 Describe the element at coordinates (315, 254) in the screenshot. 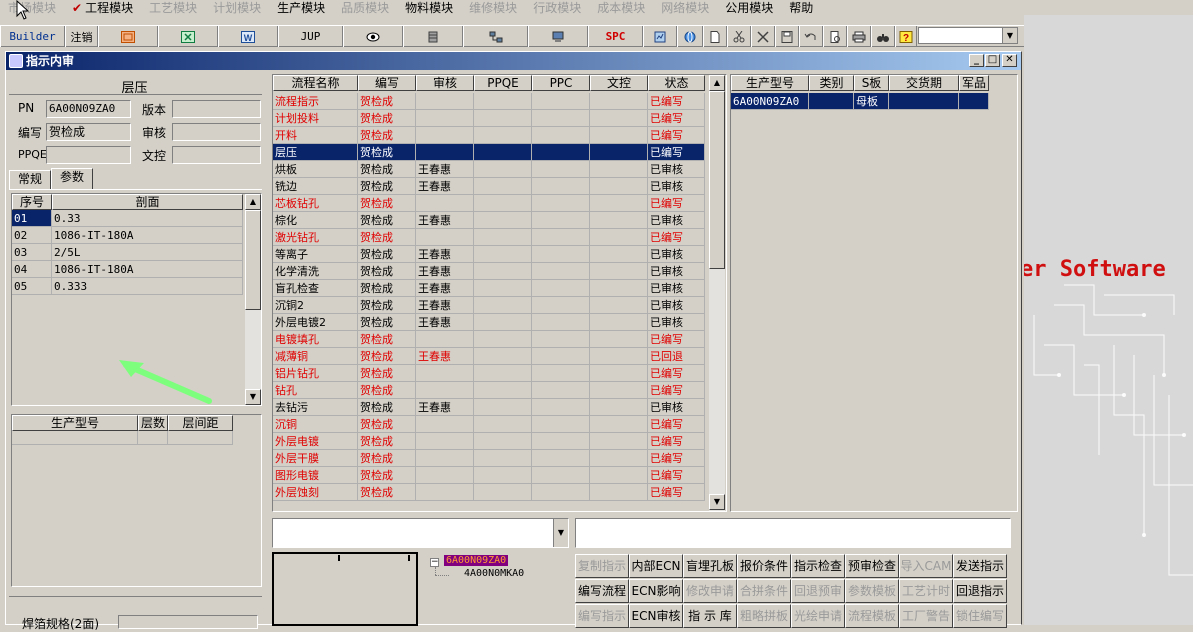

I see `flow-cell: 等离子` at that location.